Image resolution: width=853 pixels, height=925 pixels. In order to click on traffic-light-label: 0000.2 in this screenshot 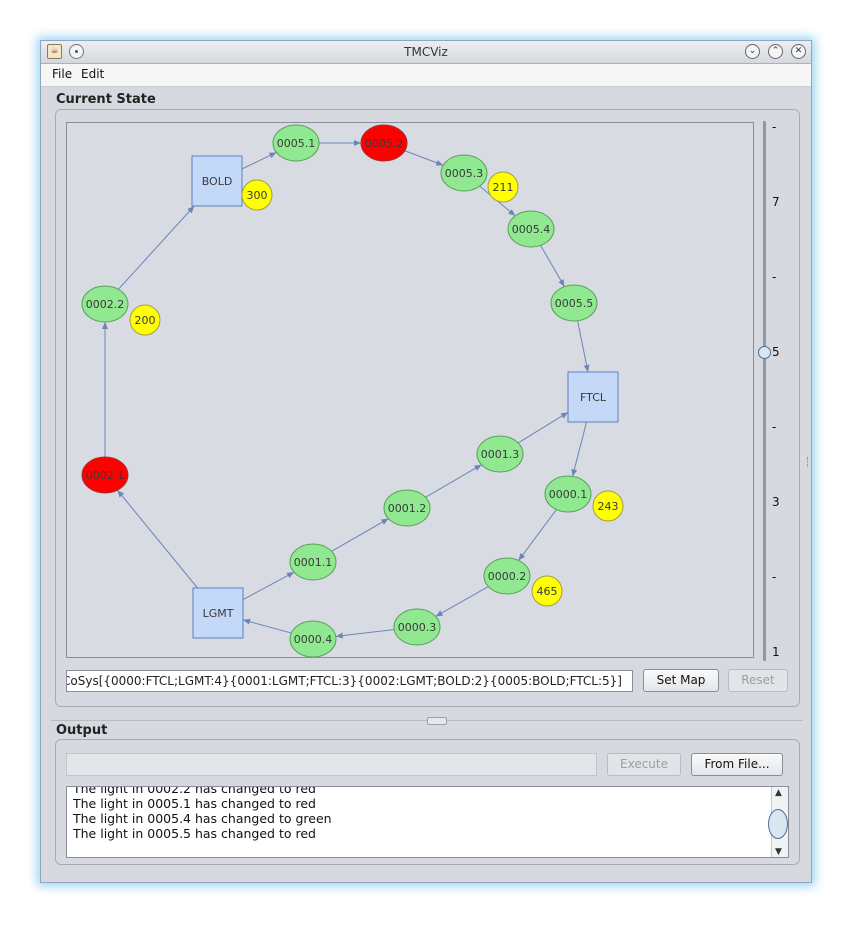, I will do `click(507, 576)`.